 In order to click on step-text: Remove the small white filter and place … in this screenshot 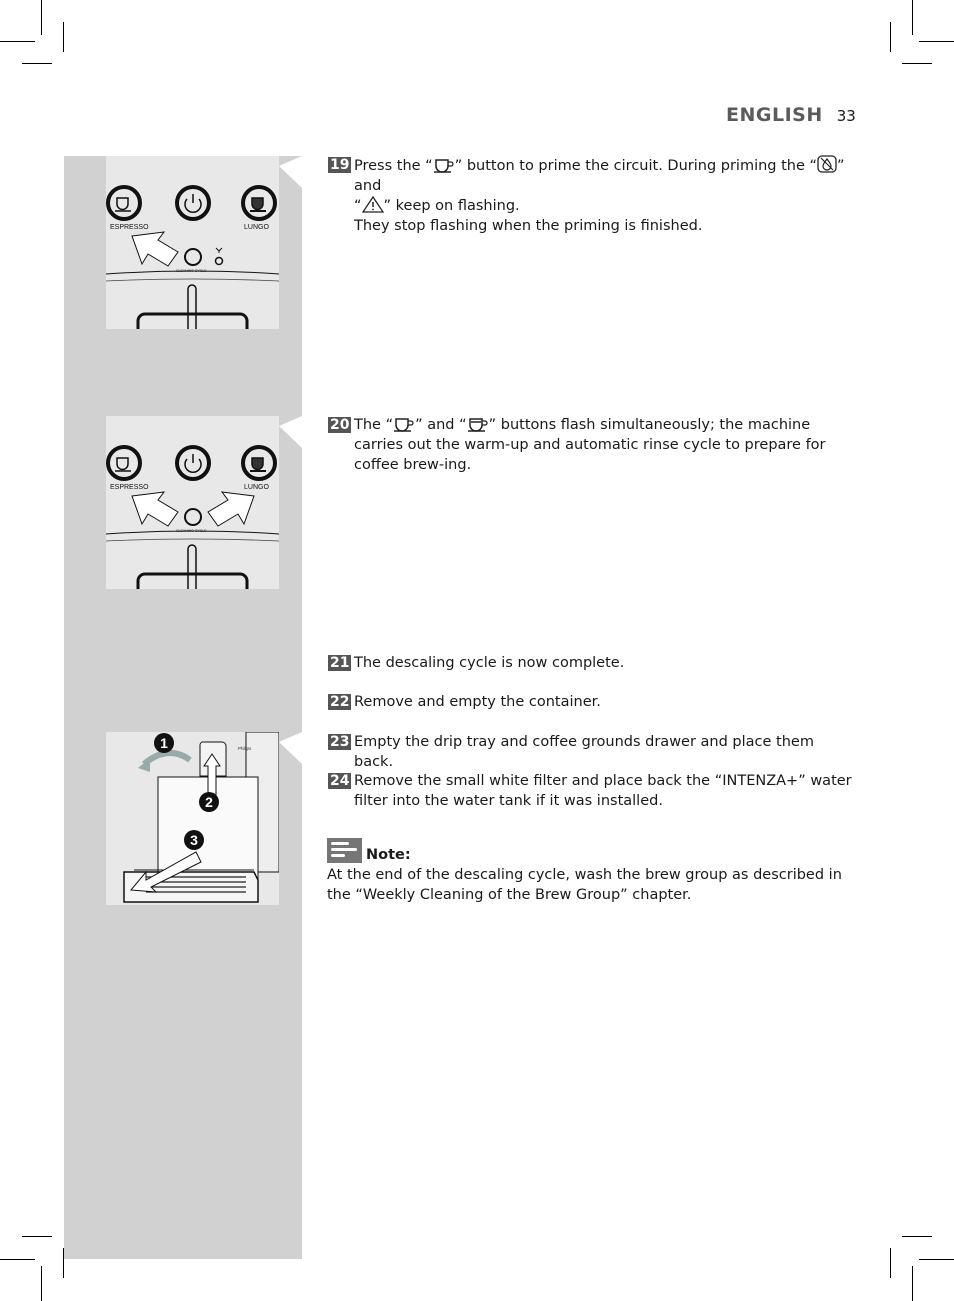, I will do `click(603, 791)`.